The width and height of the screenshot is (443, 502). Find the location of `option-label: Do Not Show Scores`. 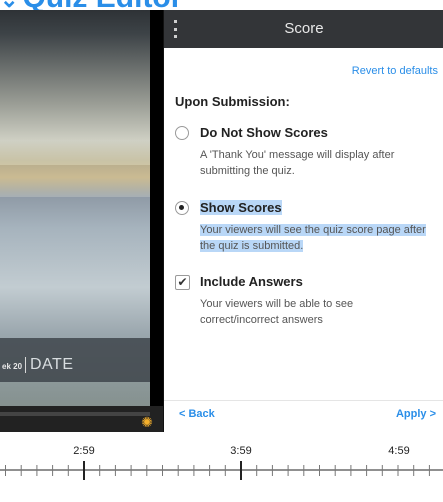

option-label: Do Not Show Scores is located at coordinates (264, 132).